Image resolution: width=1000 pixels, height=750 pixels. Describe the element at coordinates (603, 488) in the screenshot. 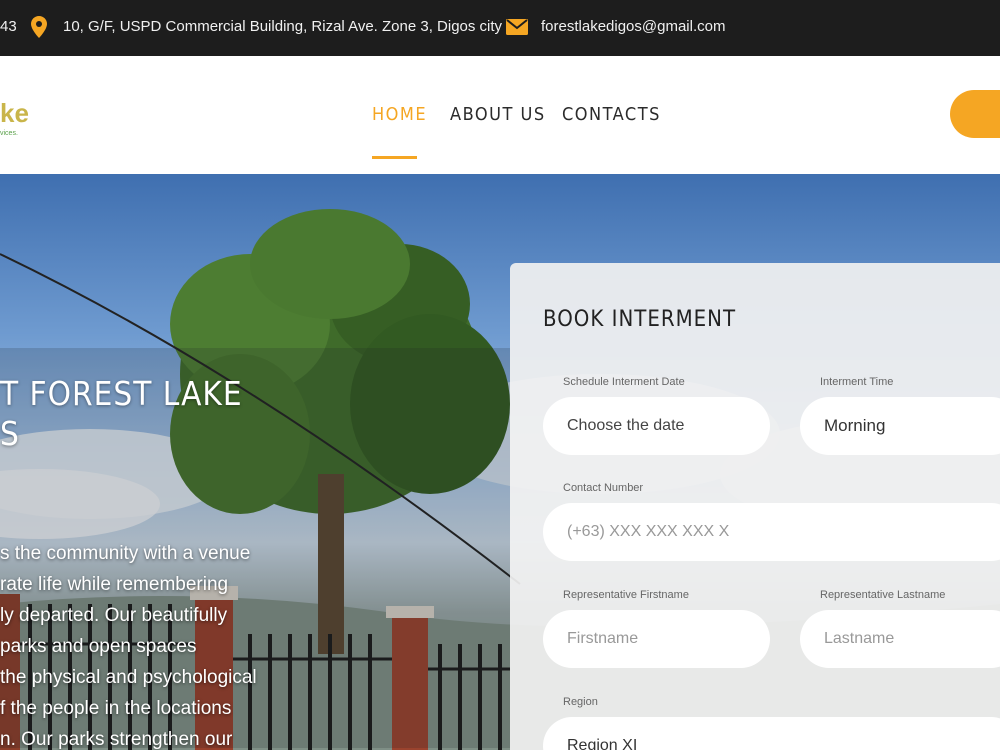

I see `contact-label: Contact Number` at that location.